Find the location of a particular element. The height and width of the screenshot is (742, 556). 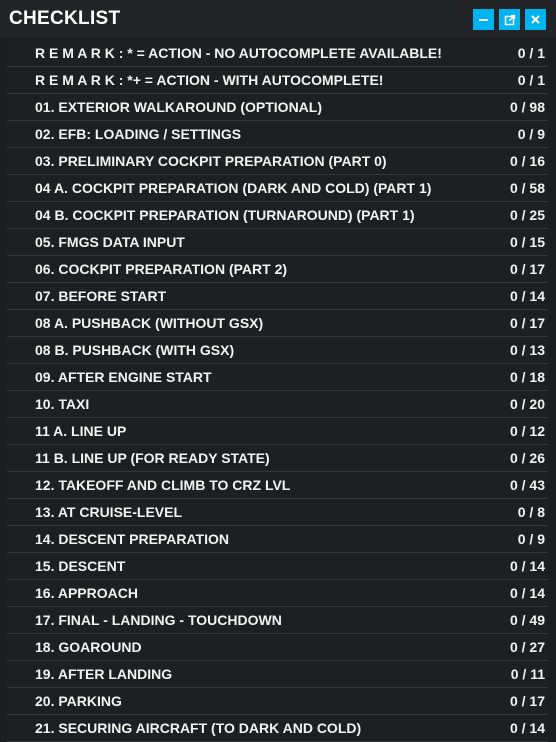

window-title: CHECKLIST is located at coordinates (65, 18).